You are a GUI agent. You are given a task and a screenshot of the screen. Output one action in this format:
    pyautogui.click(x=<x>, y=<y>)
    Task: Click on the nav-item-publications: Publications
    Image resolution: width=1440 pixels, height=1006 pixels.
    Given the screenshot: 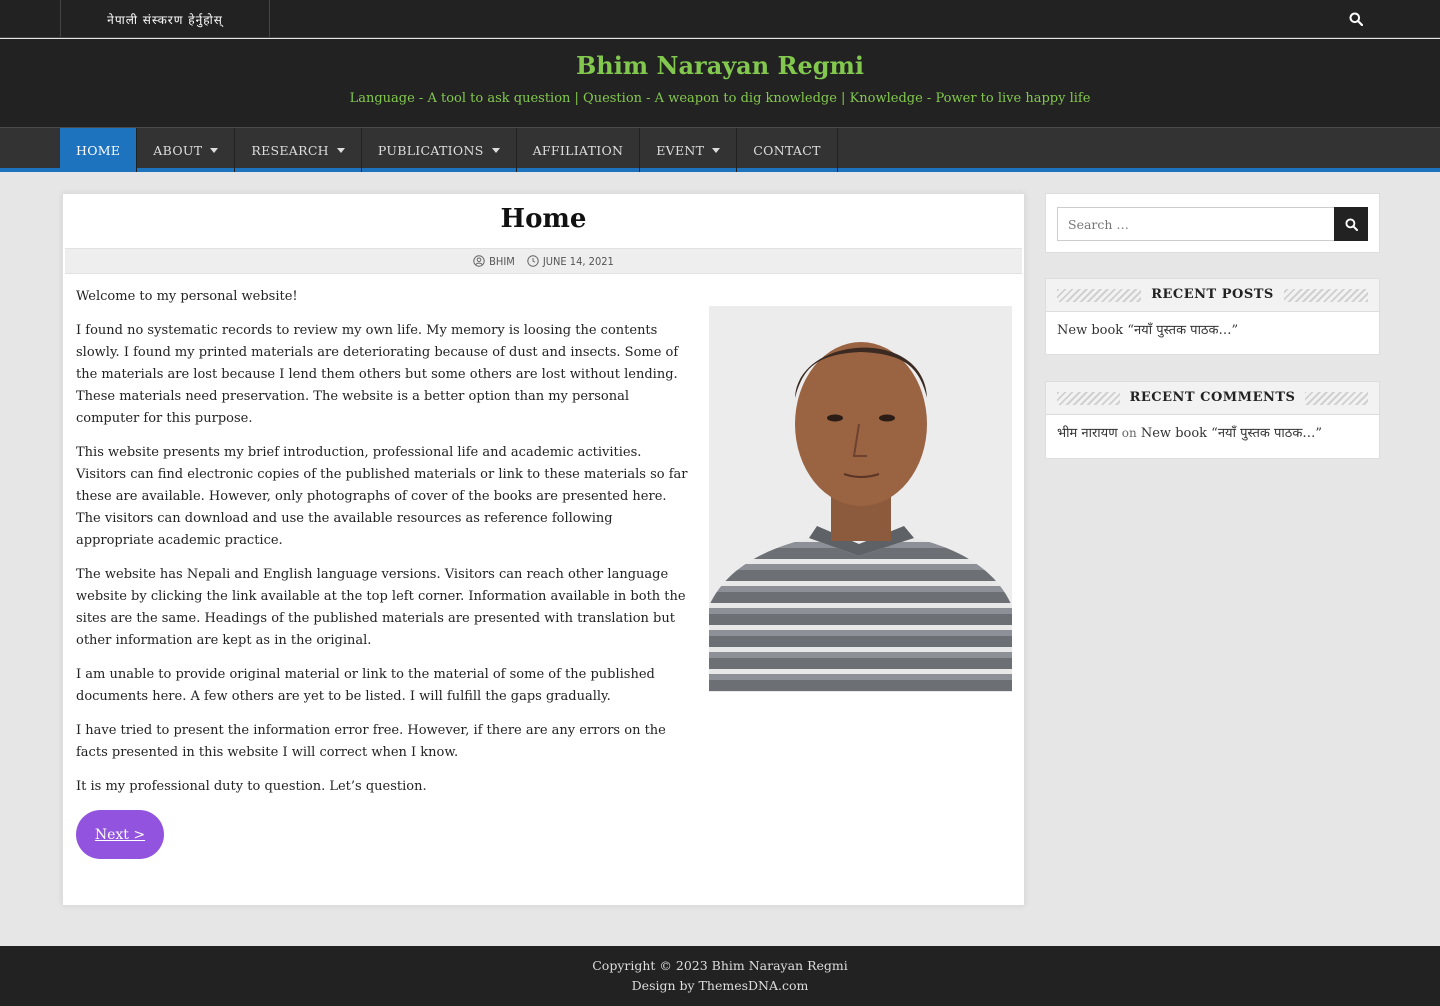 What is the action you would take?
    pyautogui.click(x=439, y=150)
    